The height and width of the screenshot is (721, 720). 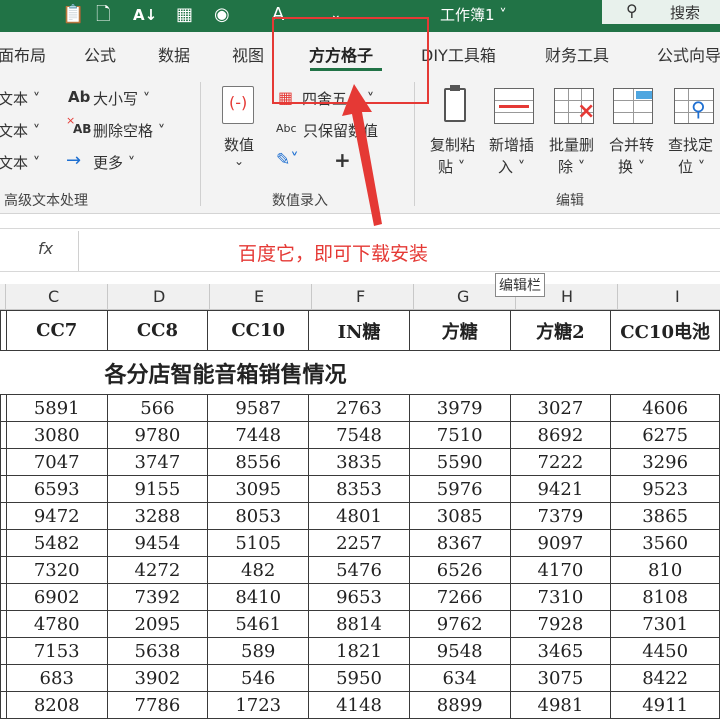 What do you see at coordinates (560, 489) in the screenshot?
I see `table-cell: 9421` at bounding box center [560, 489].